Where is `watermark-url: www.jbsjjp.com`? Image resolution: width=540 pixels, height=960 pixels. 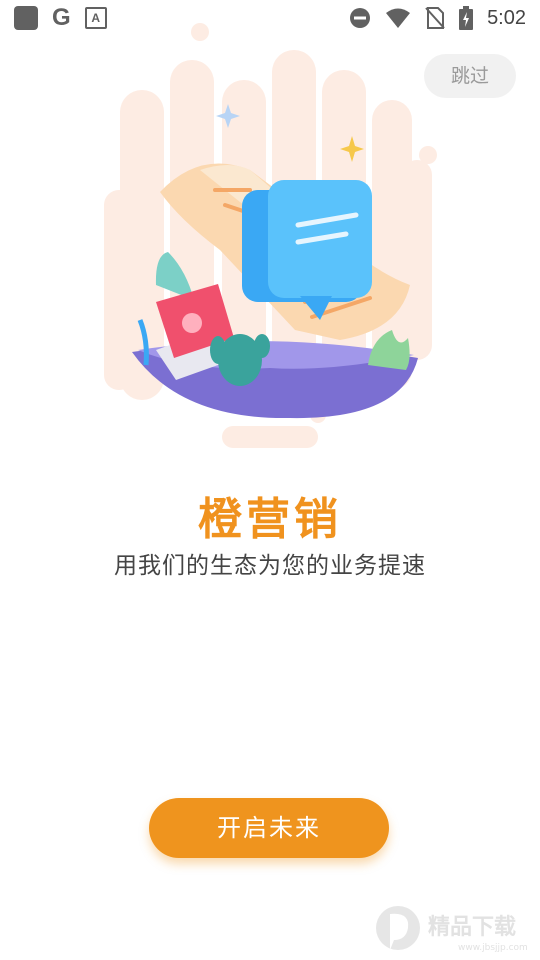
watermark-url: www.jbsjjp.com is located at coordinates (493, 948).